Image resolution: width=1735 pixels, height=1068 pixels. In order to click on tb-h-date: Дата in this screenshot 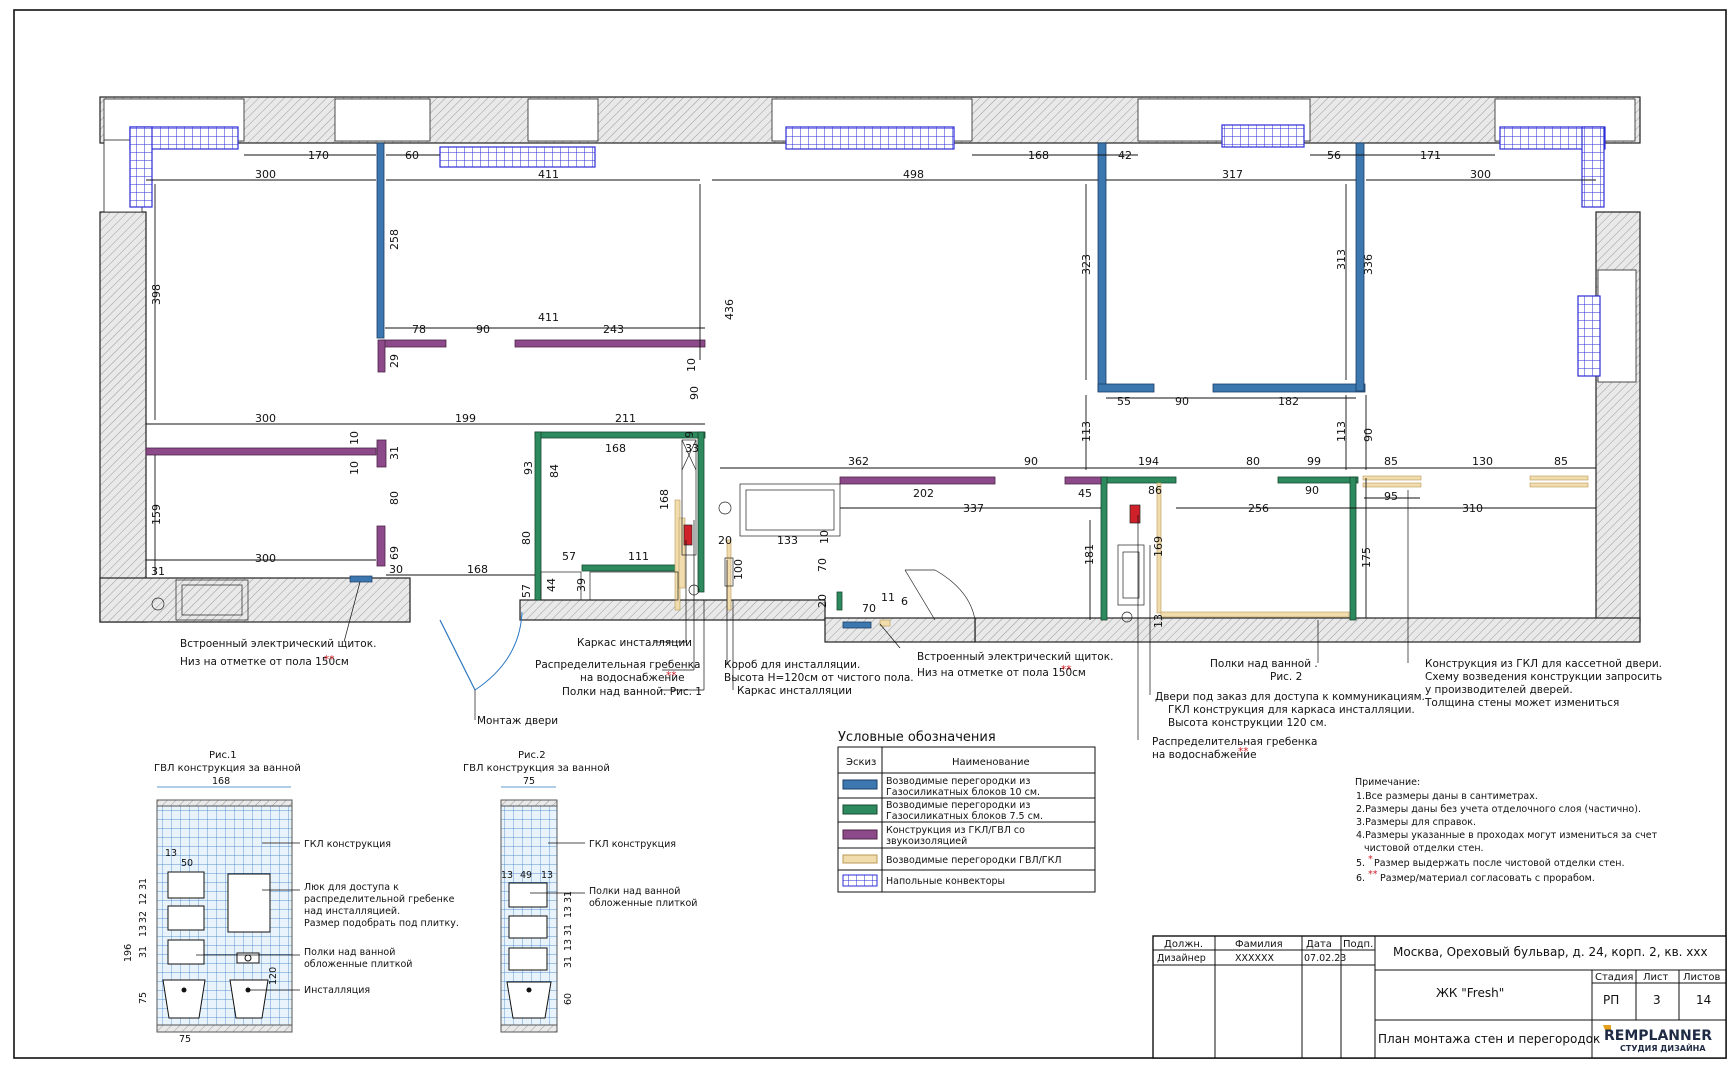, I will do `click(1319, 944)`.